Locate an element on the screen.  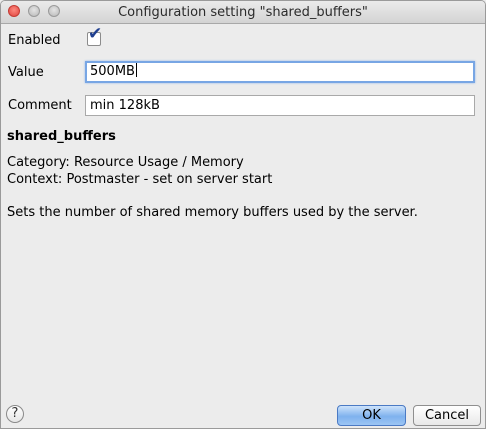
enabled-checkbox: ✔ is located at coordinates (94, 36).